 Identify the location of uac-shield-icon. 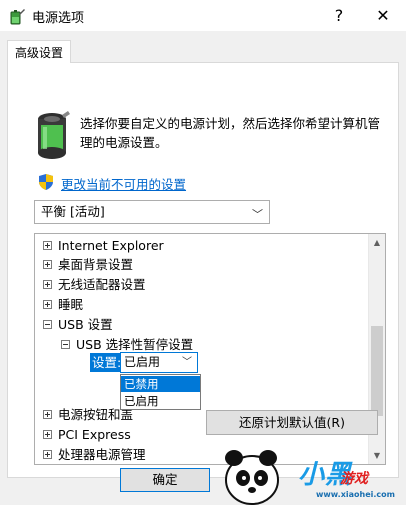
(46, 182).